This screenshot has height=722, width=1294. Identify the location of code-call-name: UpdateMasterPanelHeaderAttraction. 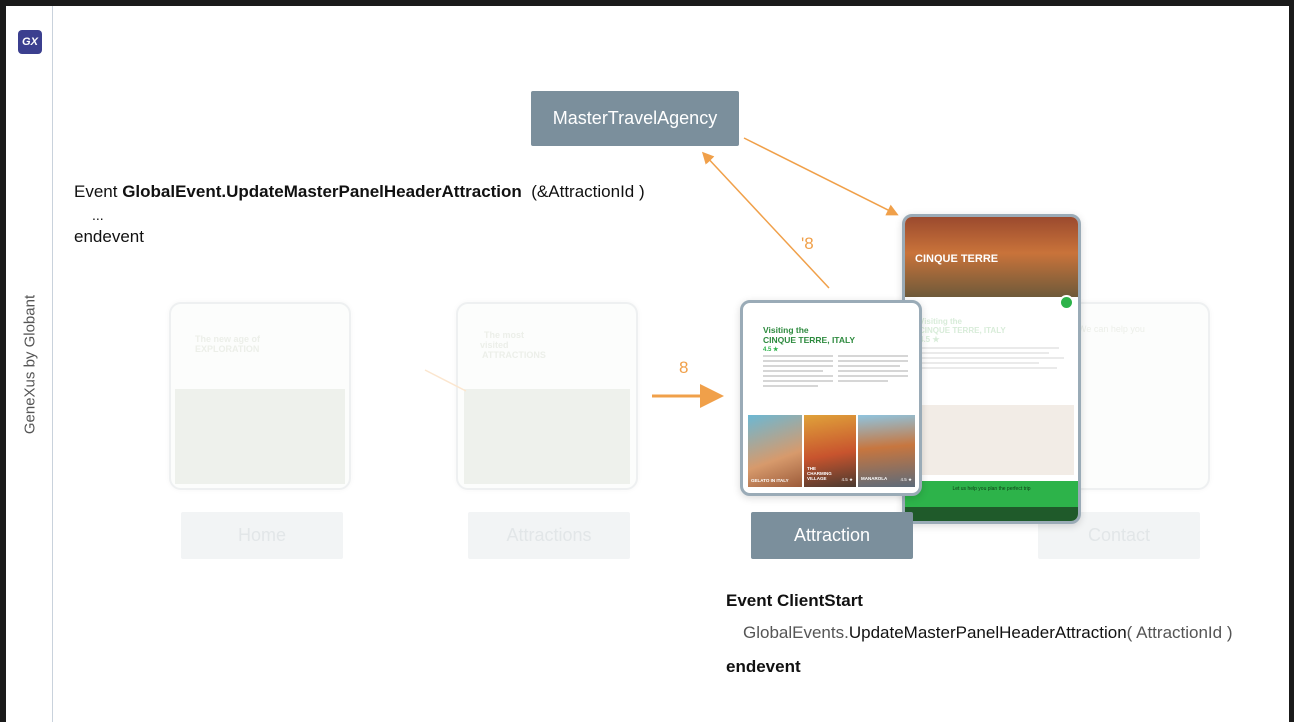
(987, 632).